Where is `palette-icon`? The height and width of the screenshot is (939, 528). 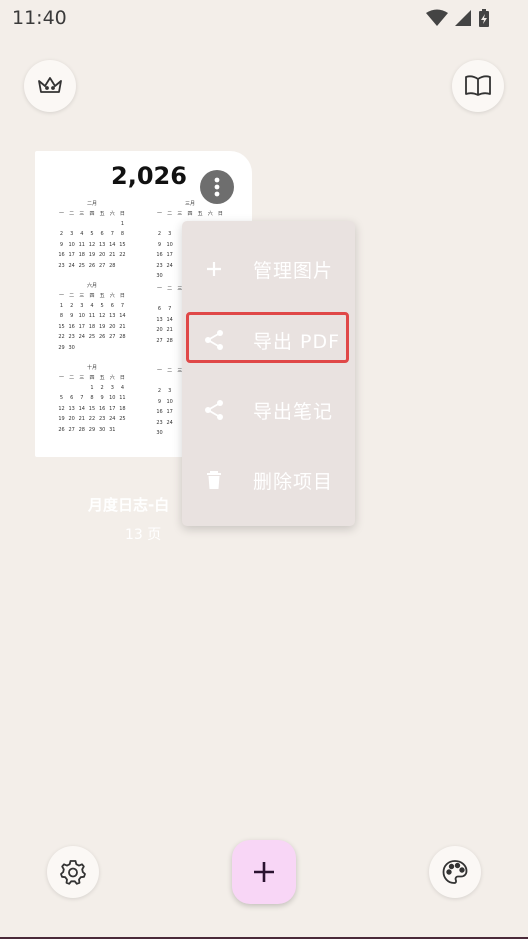
palette-icon is located at coordinates (455, 872).